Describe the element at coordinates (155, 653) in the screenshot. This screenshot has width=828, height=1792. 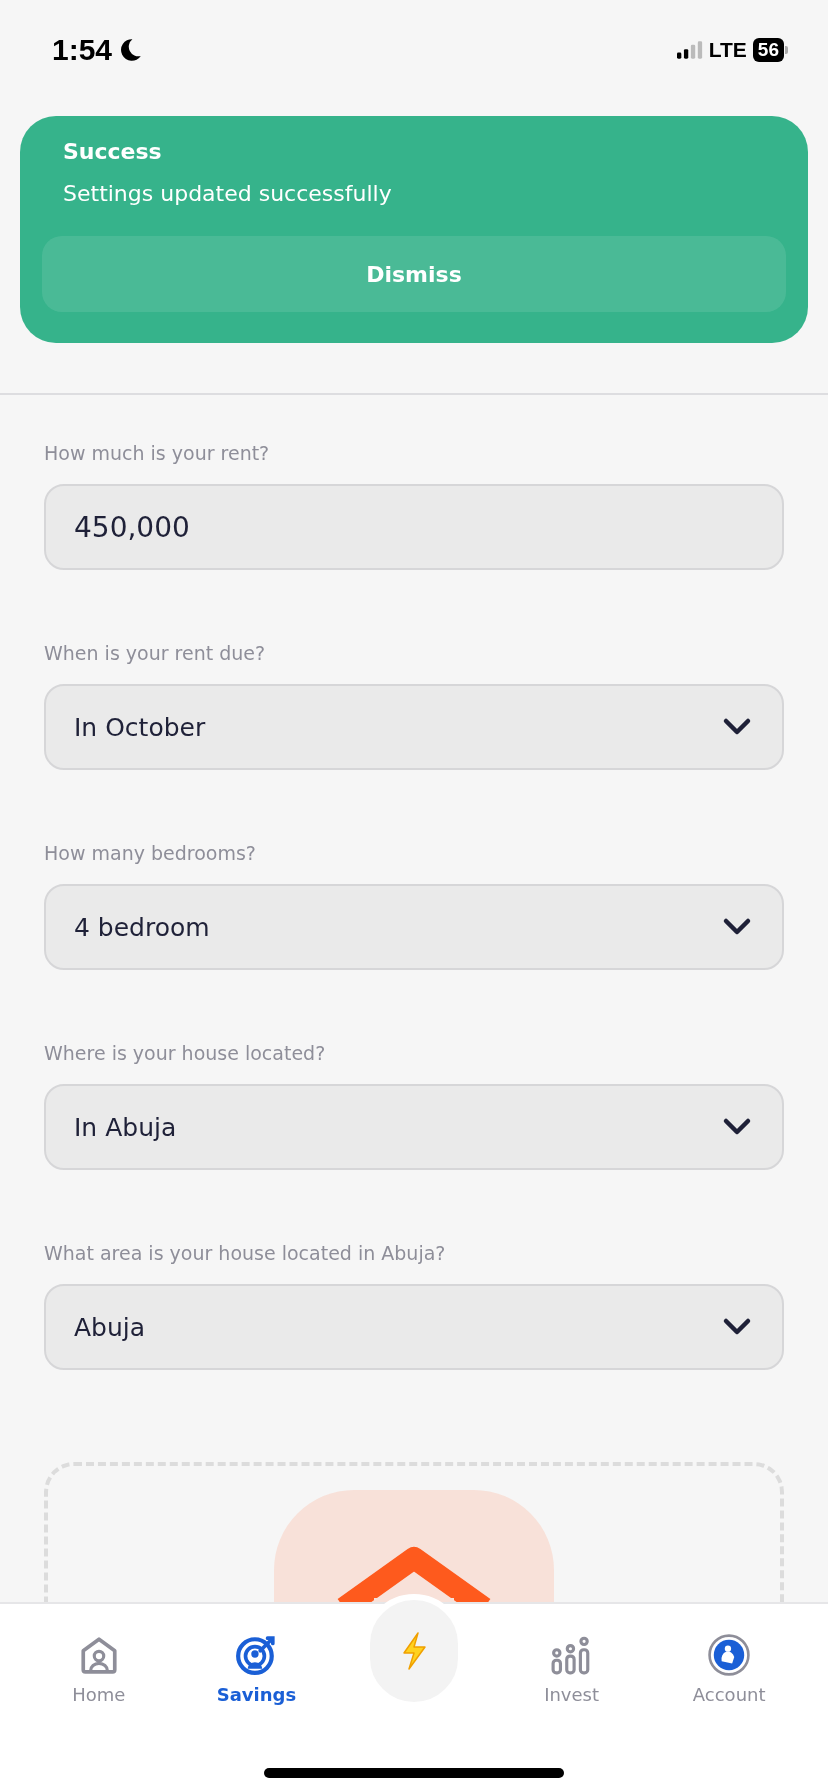
I see `field-label: When is your rent due?` at that location.